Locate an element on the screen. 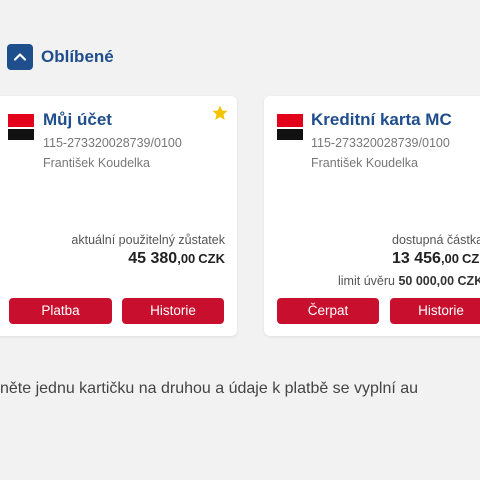  chevron-up-icon is located at coordinates (20, 57).